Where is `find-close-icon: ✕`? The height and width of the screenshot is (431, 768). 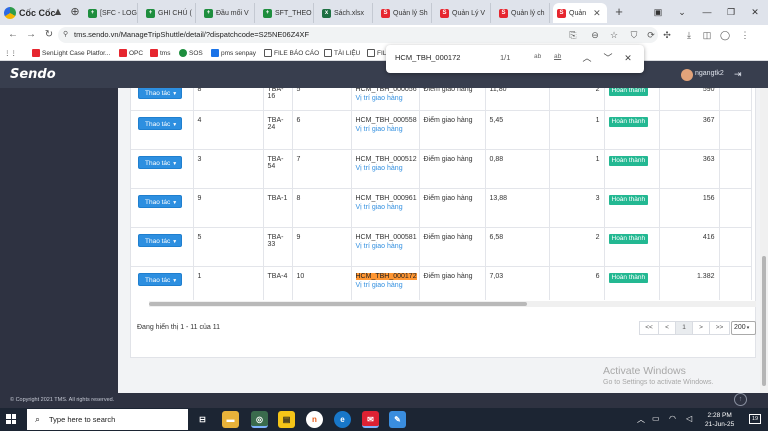 find-close-icon: ✕ is located at coordinates (628, 58).